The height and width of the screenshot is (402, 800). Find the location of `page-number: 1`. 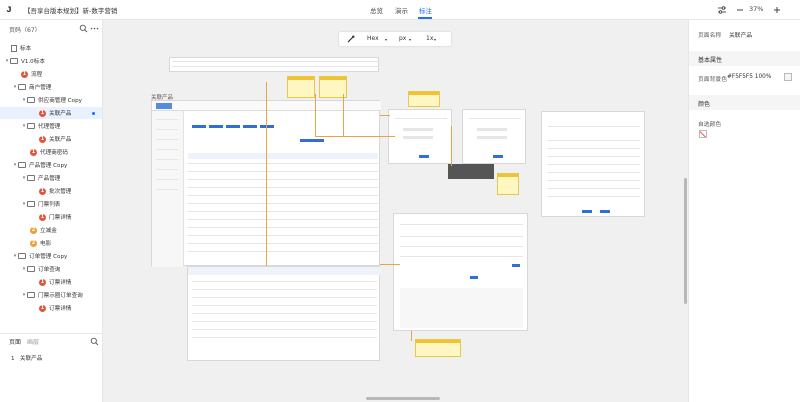

page-number: 1 is located at coordinates (13, 359).